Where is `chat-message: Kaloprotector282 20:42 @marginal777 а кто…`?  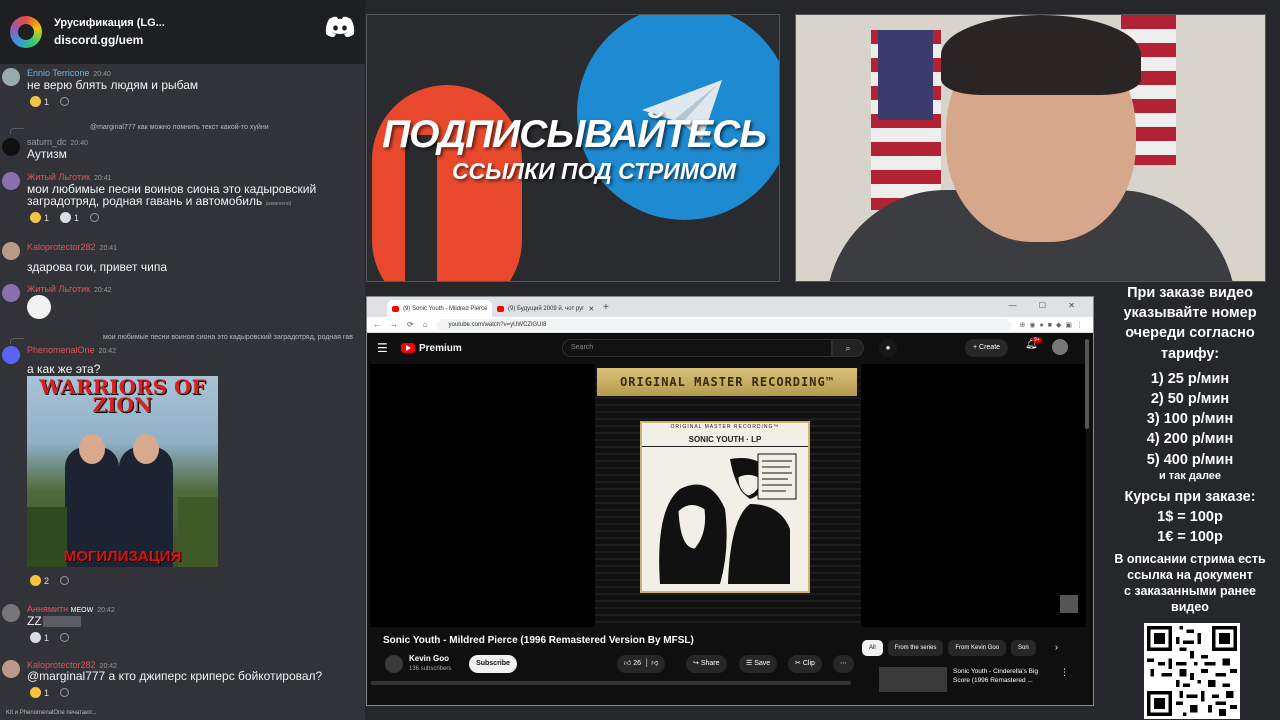 chat-message: Kaloprotector282 20:42 @marginal777 а кто… is located at coordinates (182, 680).